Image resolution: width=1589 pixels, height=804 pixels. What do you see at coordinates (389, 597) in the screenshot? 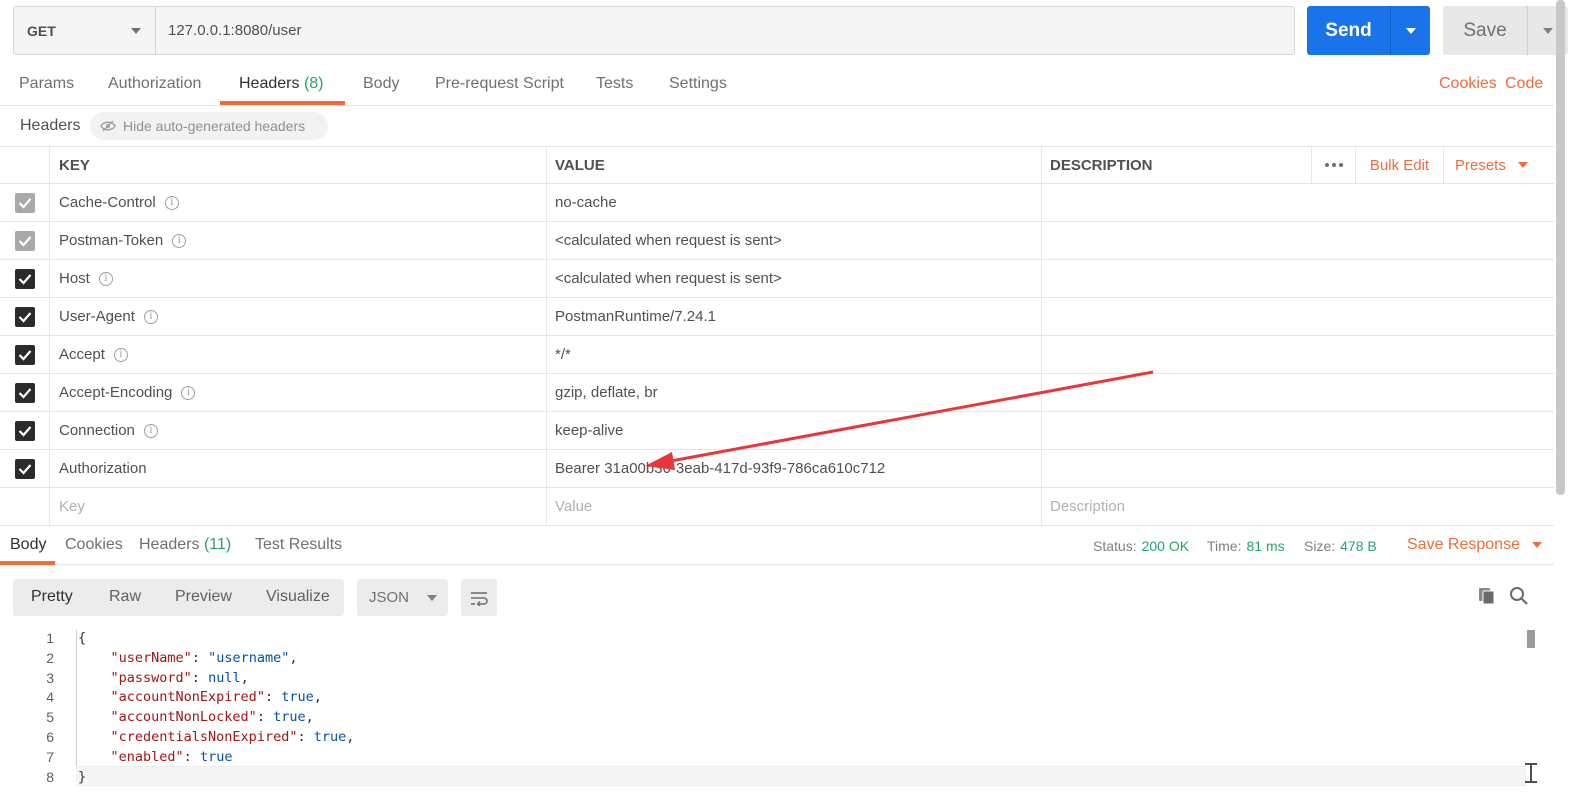
I see `format-label: JSON` at bounding box center [389, 597].